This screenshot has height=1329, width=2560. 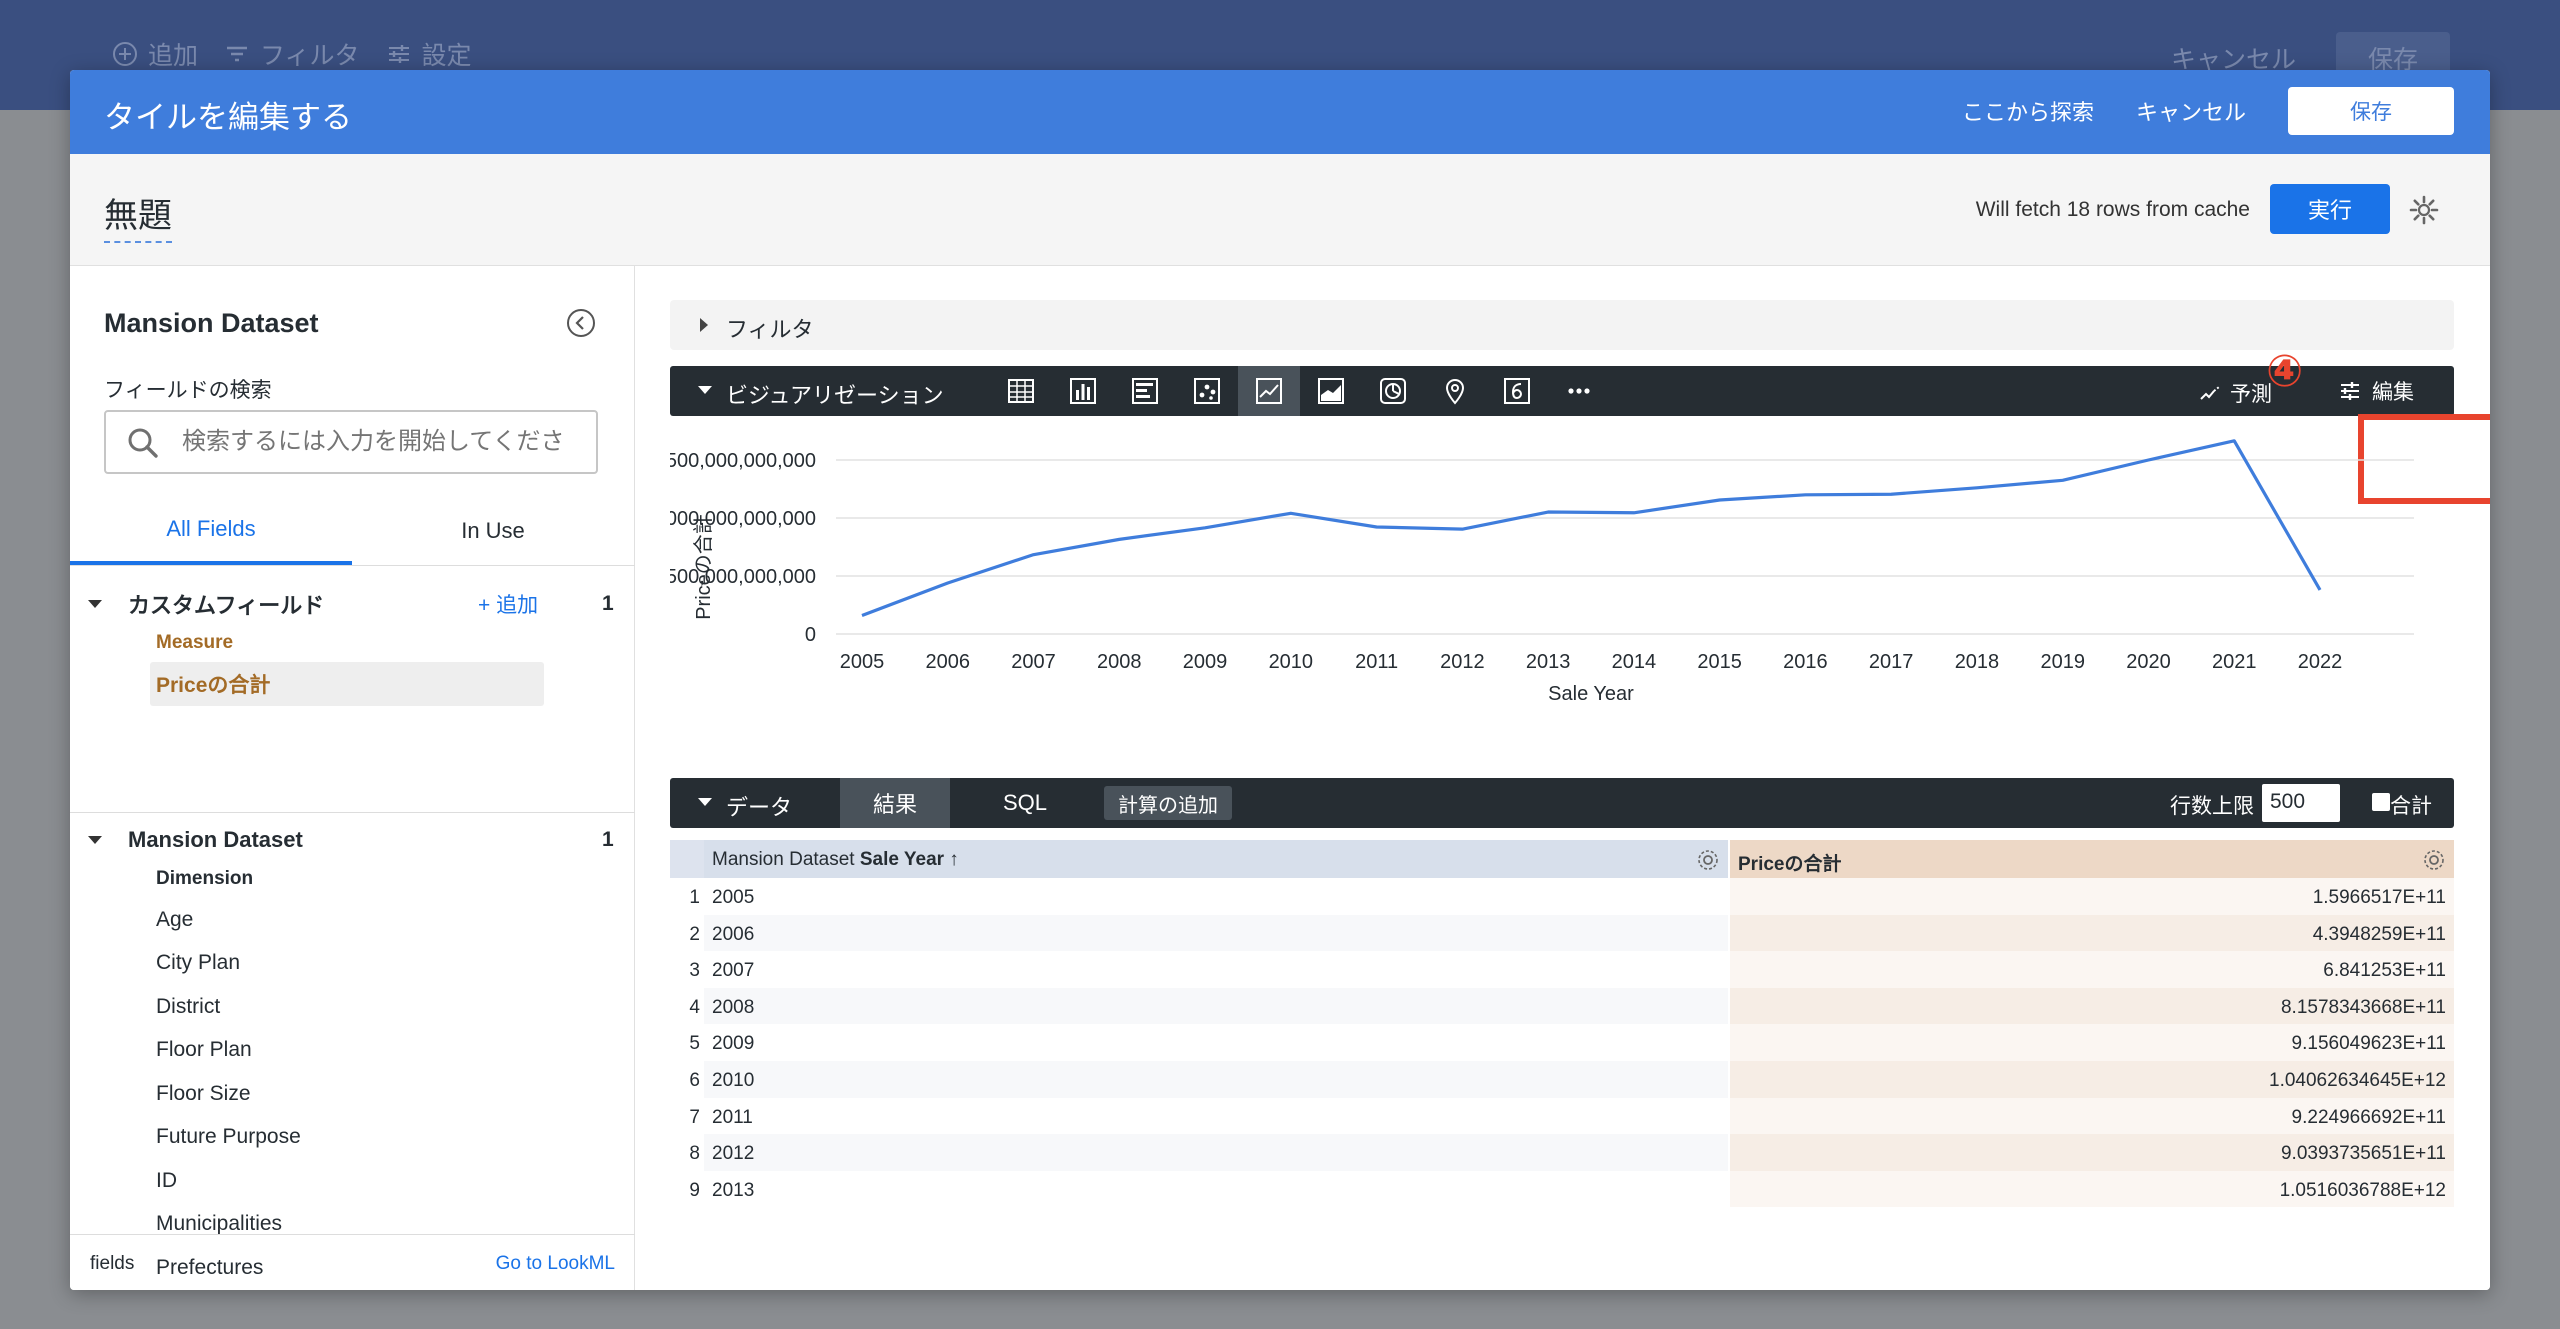 What do you see at coordinates (694, 897) in the screenshot?
I see `row-index: 1` at bounding box center [694, 897].